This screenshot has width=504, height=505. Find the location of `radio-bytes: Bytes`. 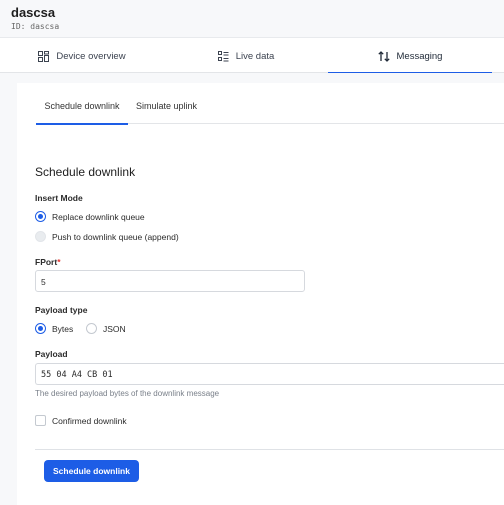

radio-bytes: Bytes is located at coordinates (54, 328).